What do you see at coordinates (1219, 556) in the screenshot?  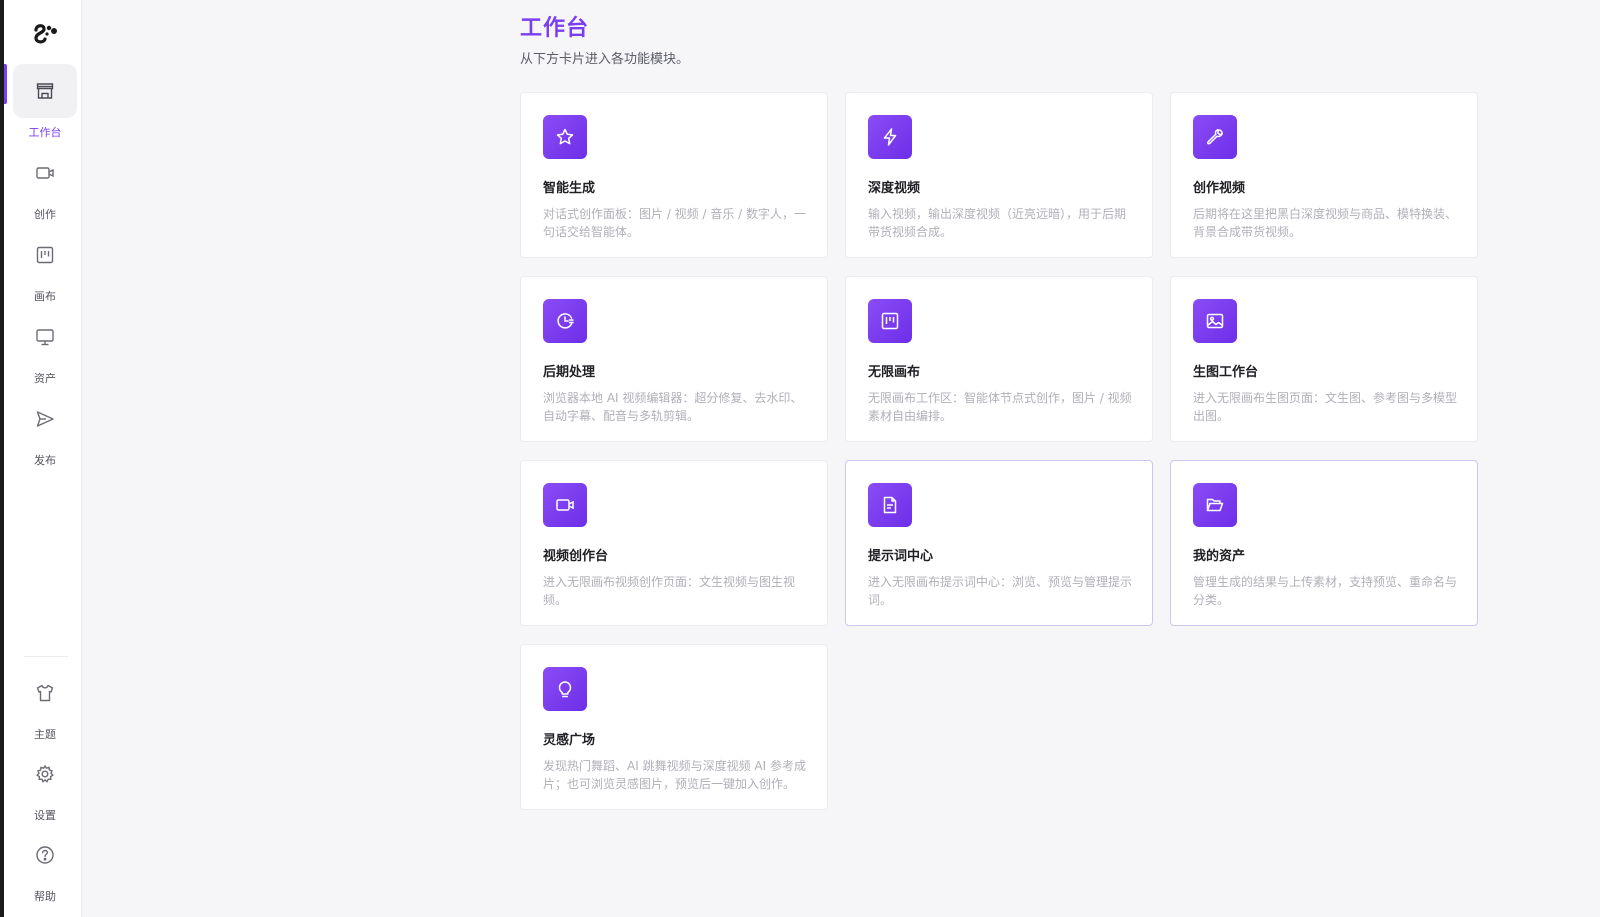 I see `card-title: 我的资产` at bounding box center [1219, 556].